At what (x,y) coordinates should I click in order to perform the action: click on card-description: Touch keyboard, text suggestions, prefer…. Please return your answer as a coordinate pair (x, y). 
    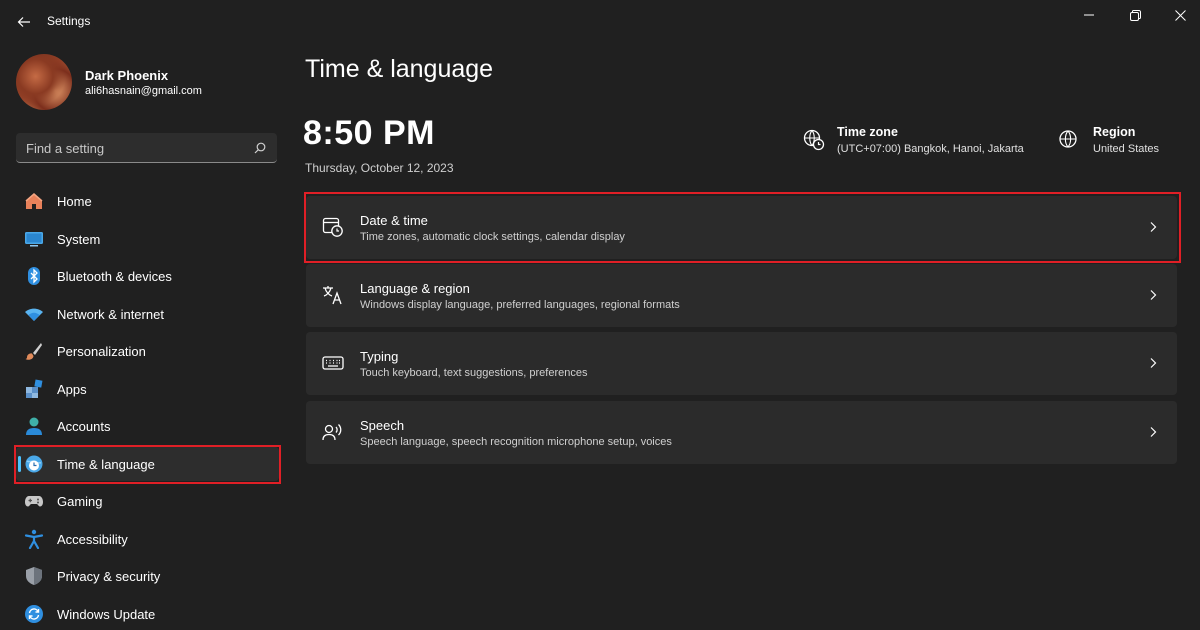
    Looking at the image, I should click on (474, 373).